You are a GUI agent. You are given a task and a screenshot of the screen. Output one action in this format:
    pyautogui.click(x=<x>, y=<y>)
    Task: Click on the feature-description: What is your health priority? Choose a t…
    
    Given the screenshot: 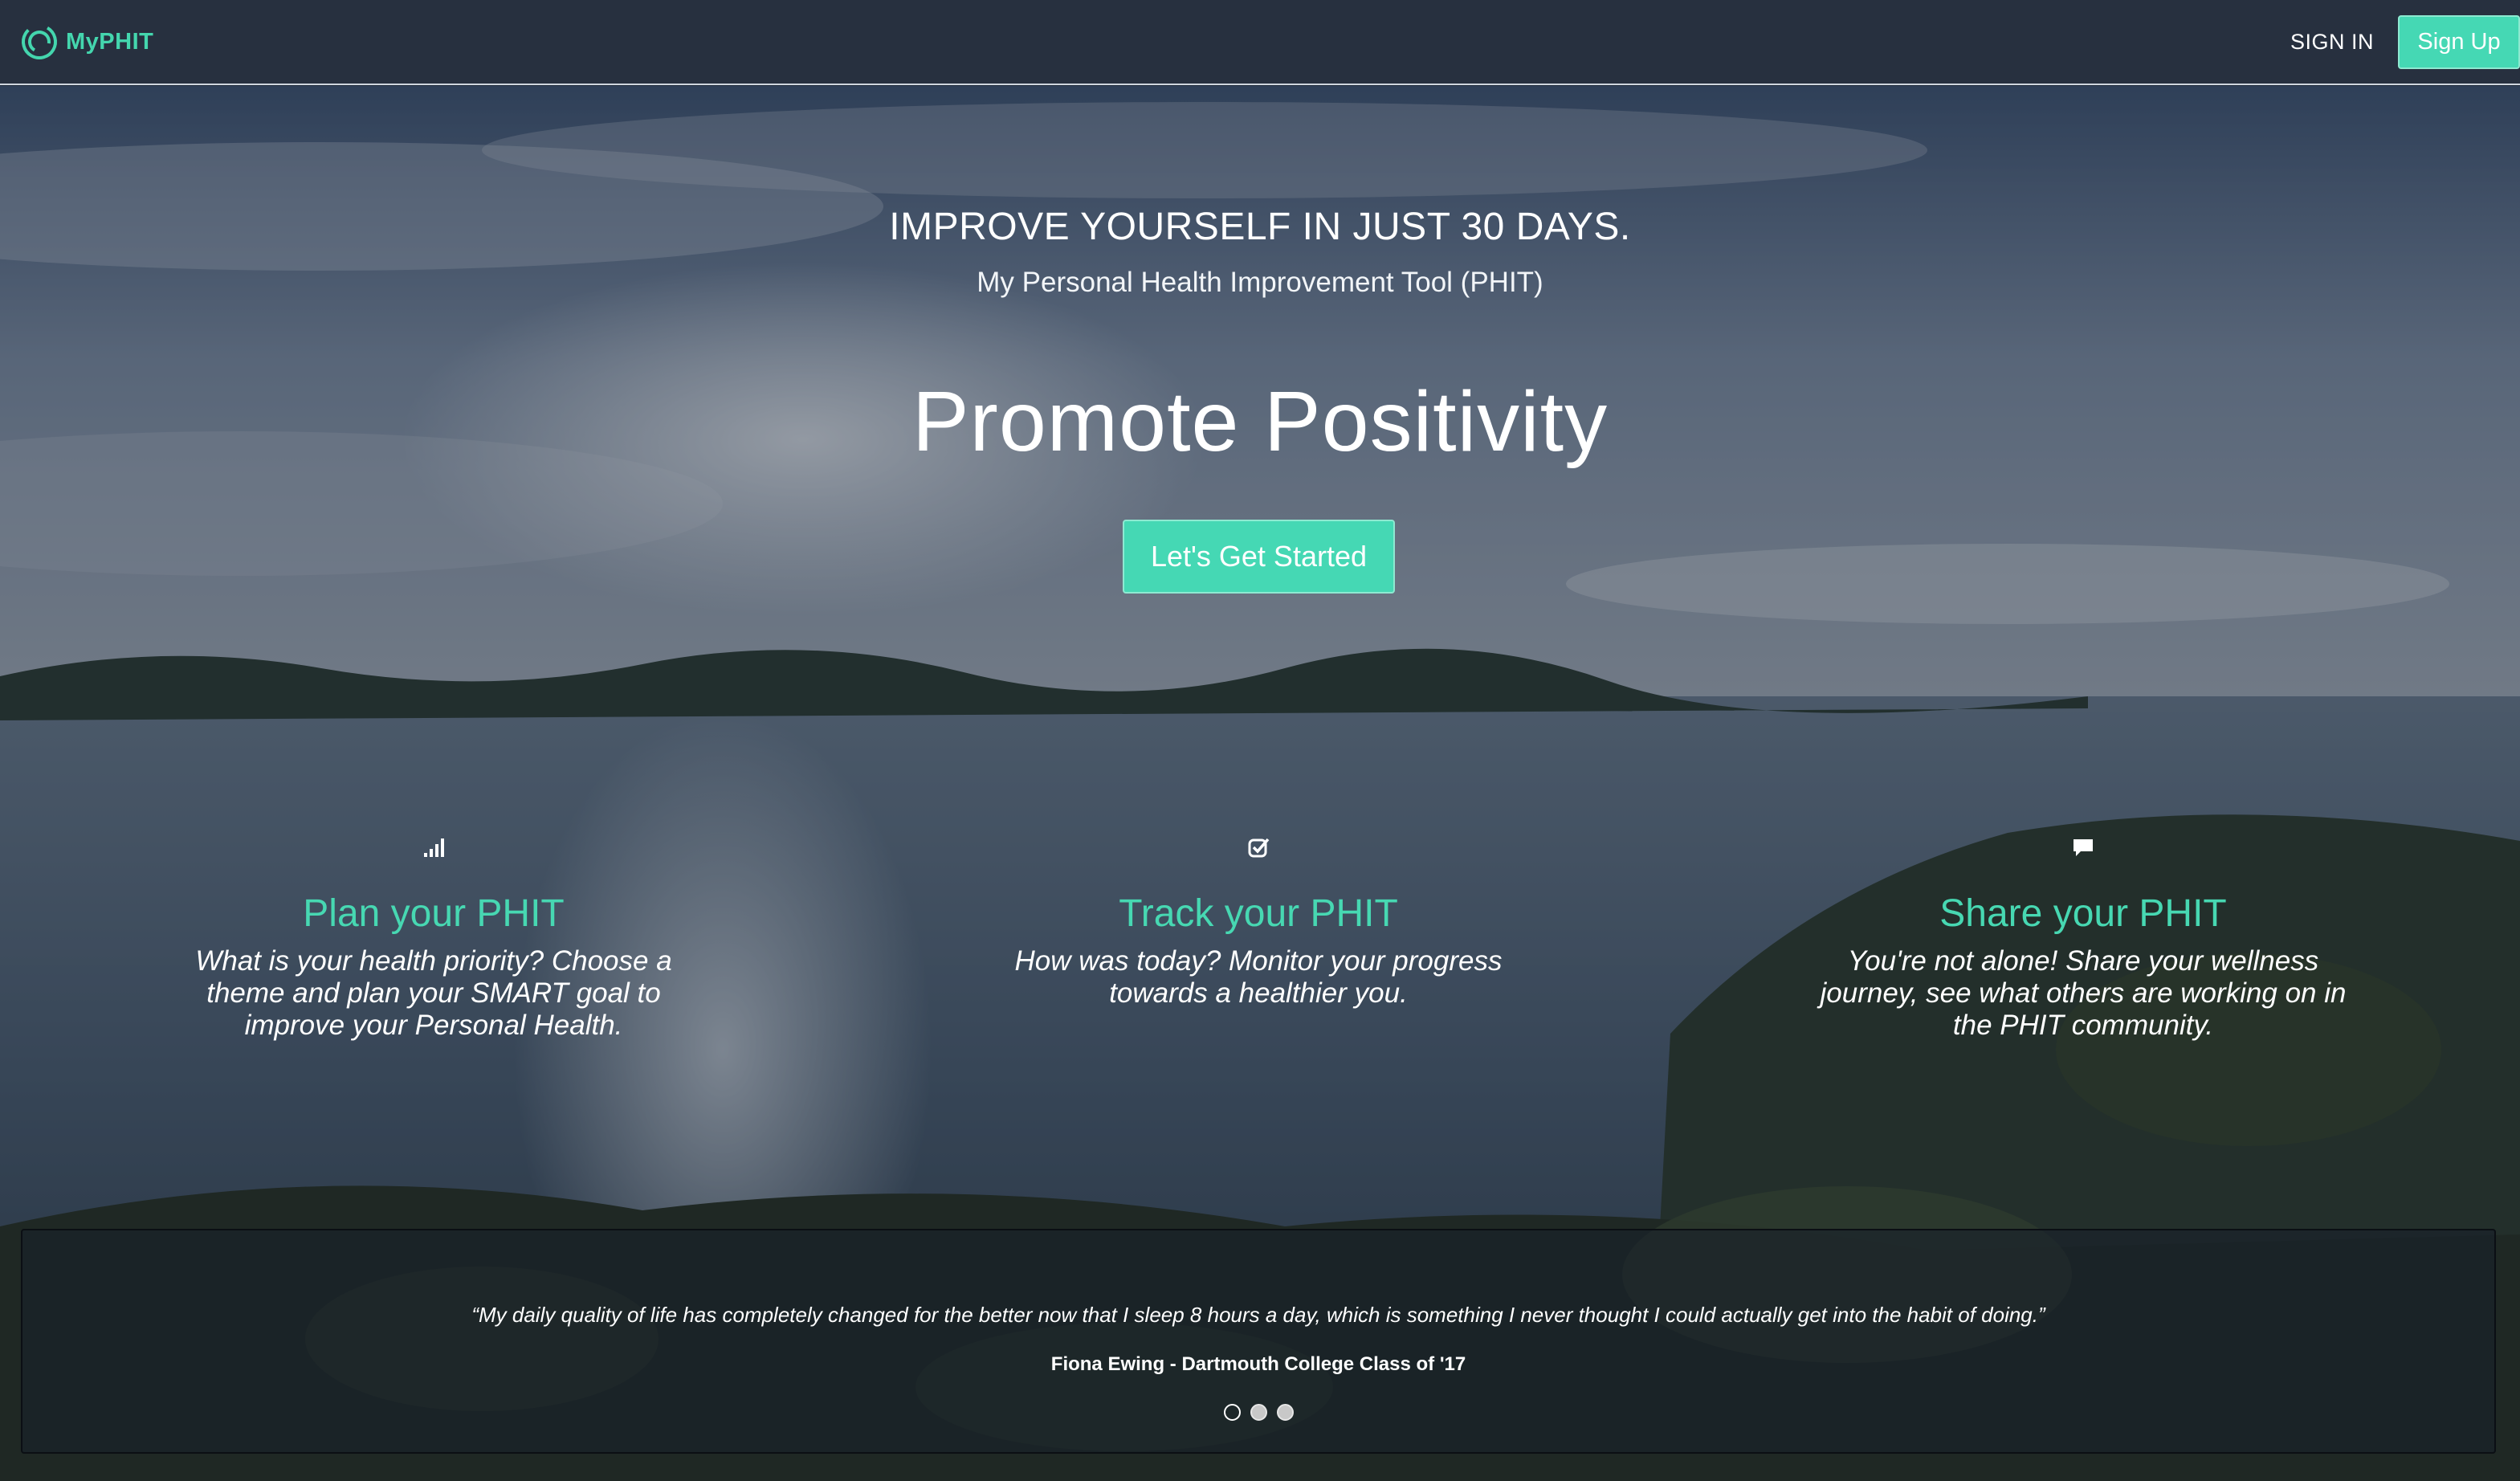 What is the action you would take?
    pyautogui.click(x=433, y=993)
    